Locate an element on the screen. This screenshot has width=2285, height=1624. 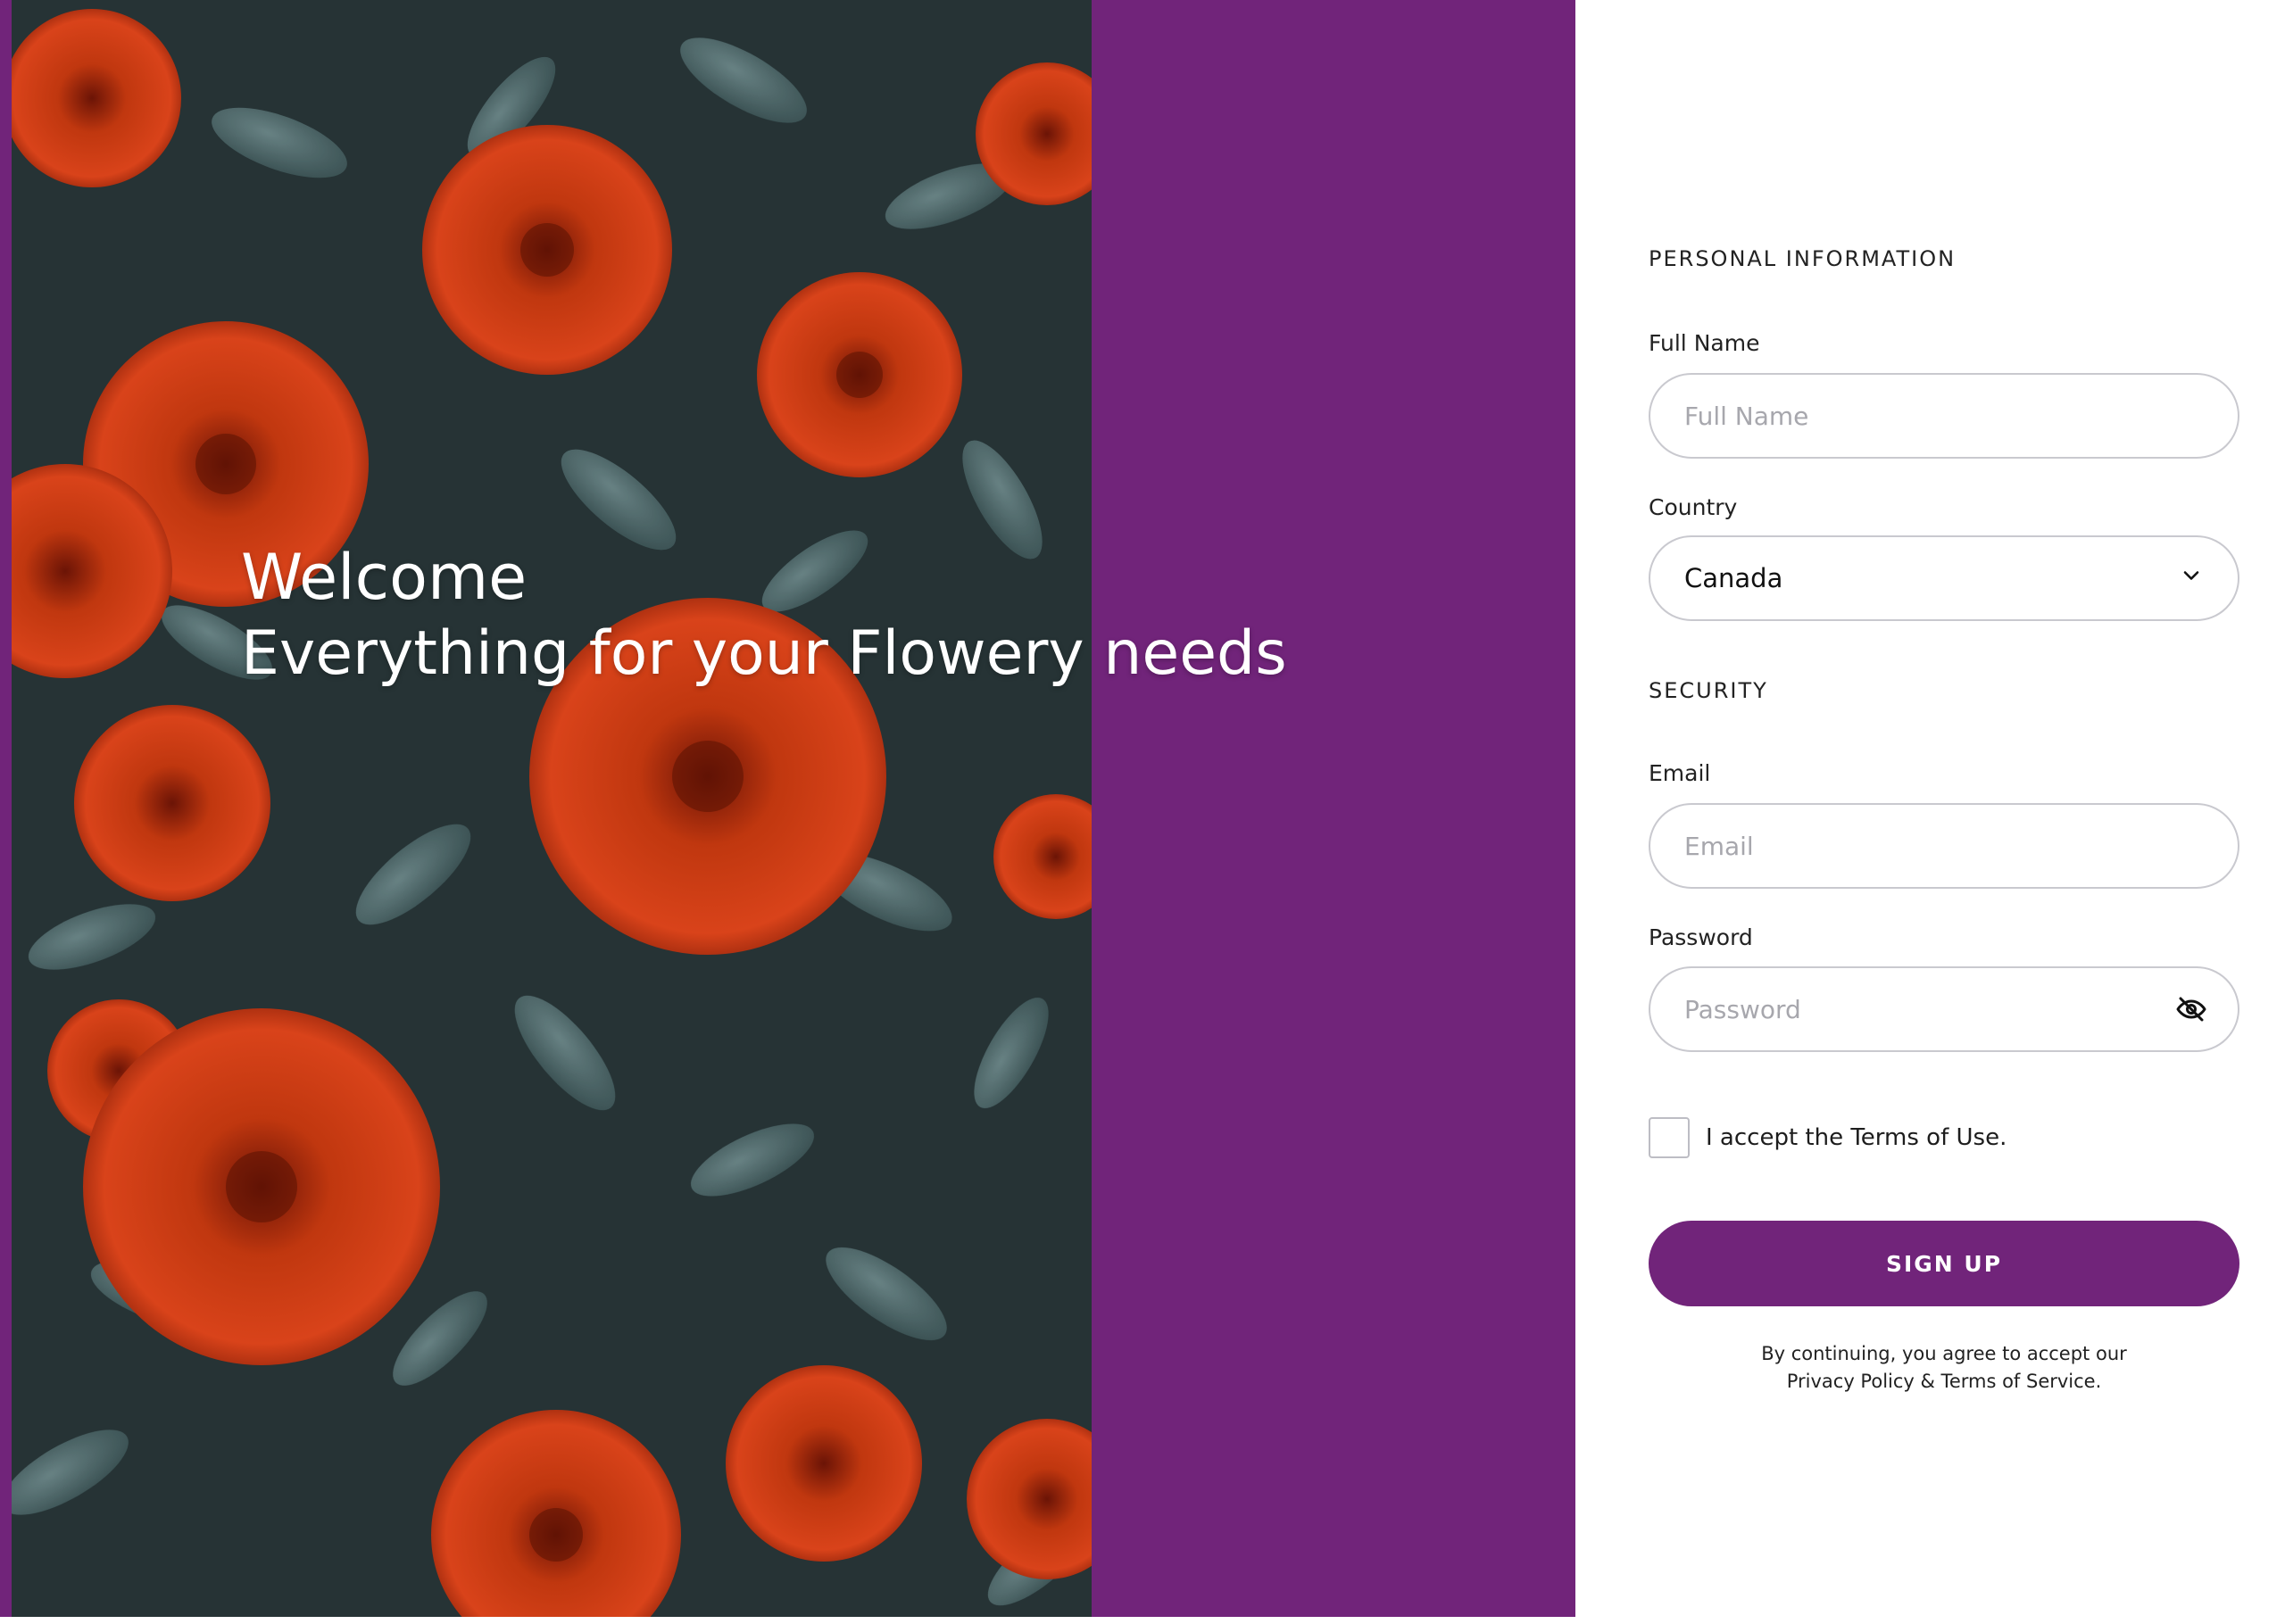
email-label: Email is located at coordinates (1680, 773).